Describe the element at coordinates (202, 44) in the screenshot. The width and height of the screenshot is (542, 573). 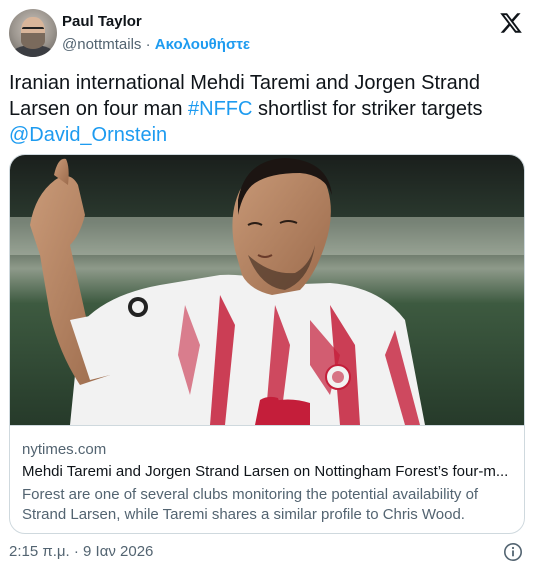
I see `follow-button: Ακολουθήστε` at that location.